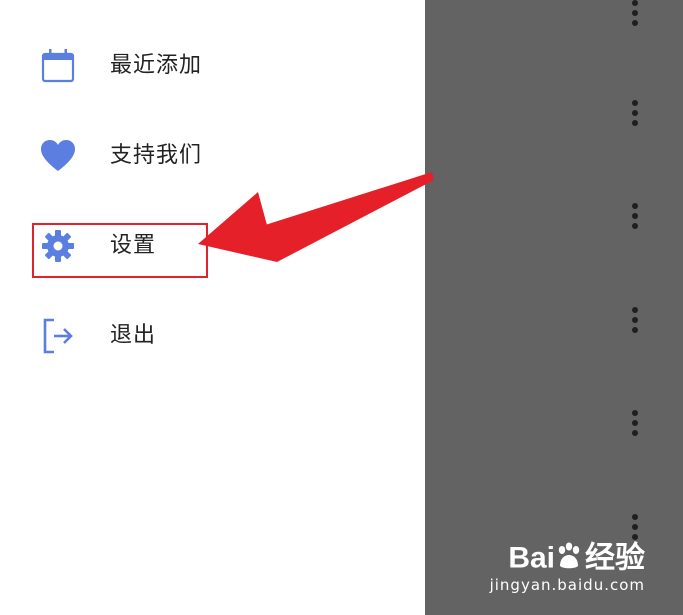 This screenshot has width=683, height=615. Describe the element at coordinates (212, 156) in the screenshot. I see `menu-item-support-us: 支持我们` at that location.